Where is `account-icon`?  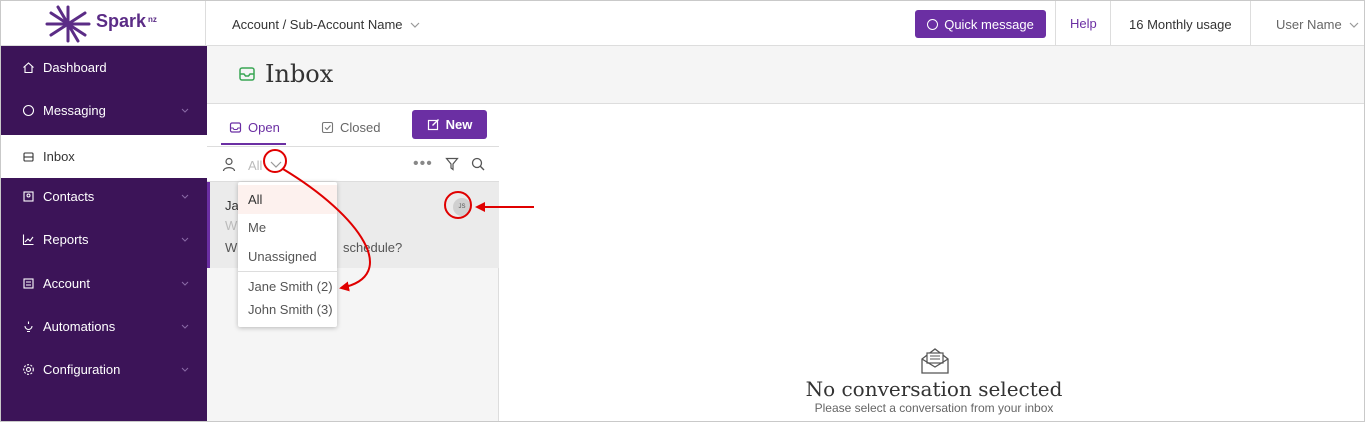 account-icon is located at coordinates (28, 284).